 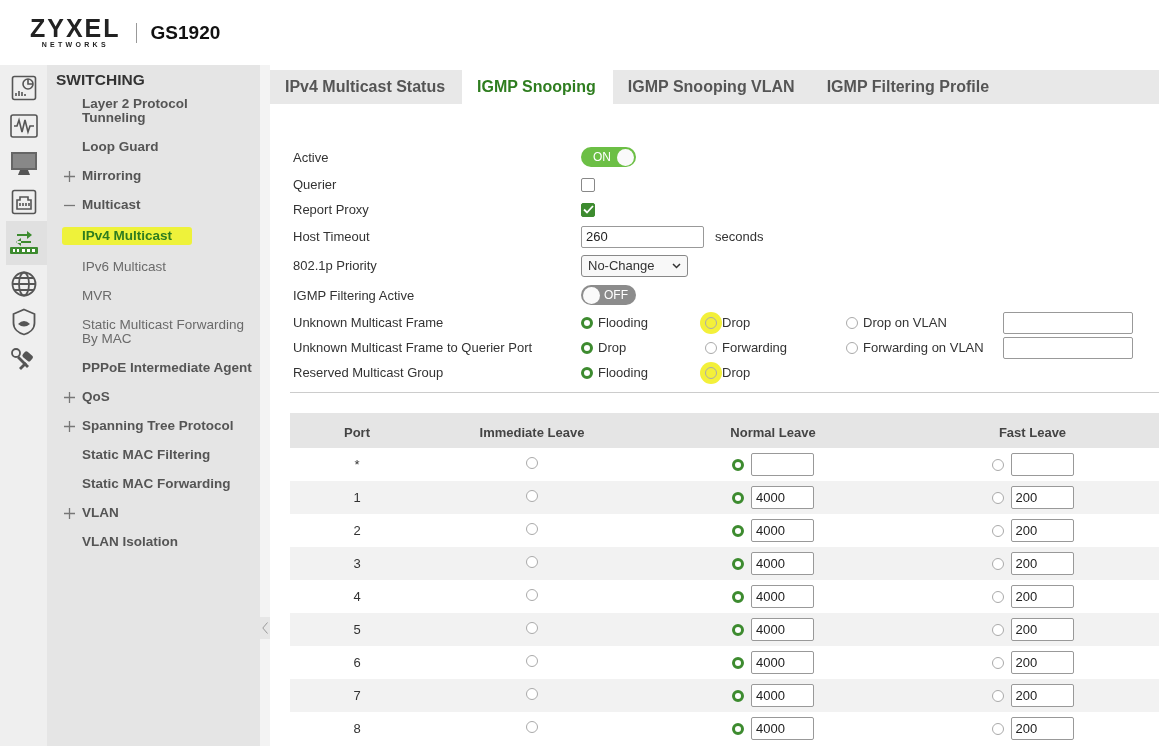 I want to click on sidebar-item: Loop Guard, so click(x=120, y=147).